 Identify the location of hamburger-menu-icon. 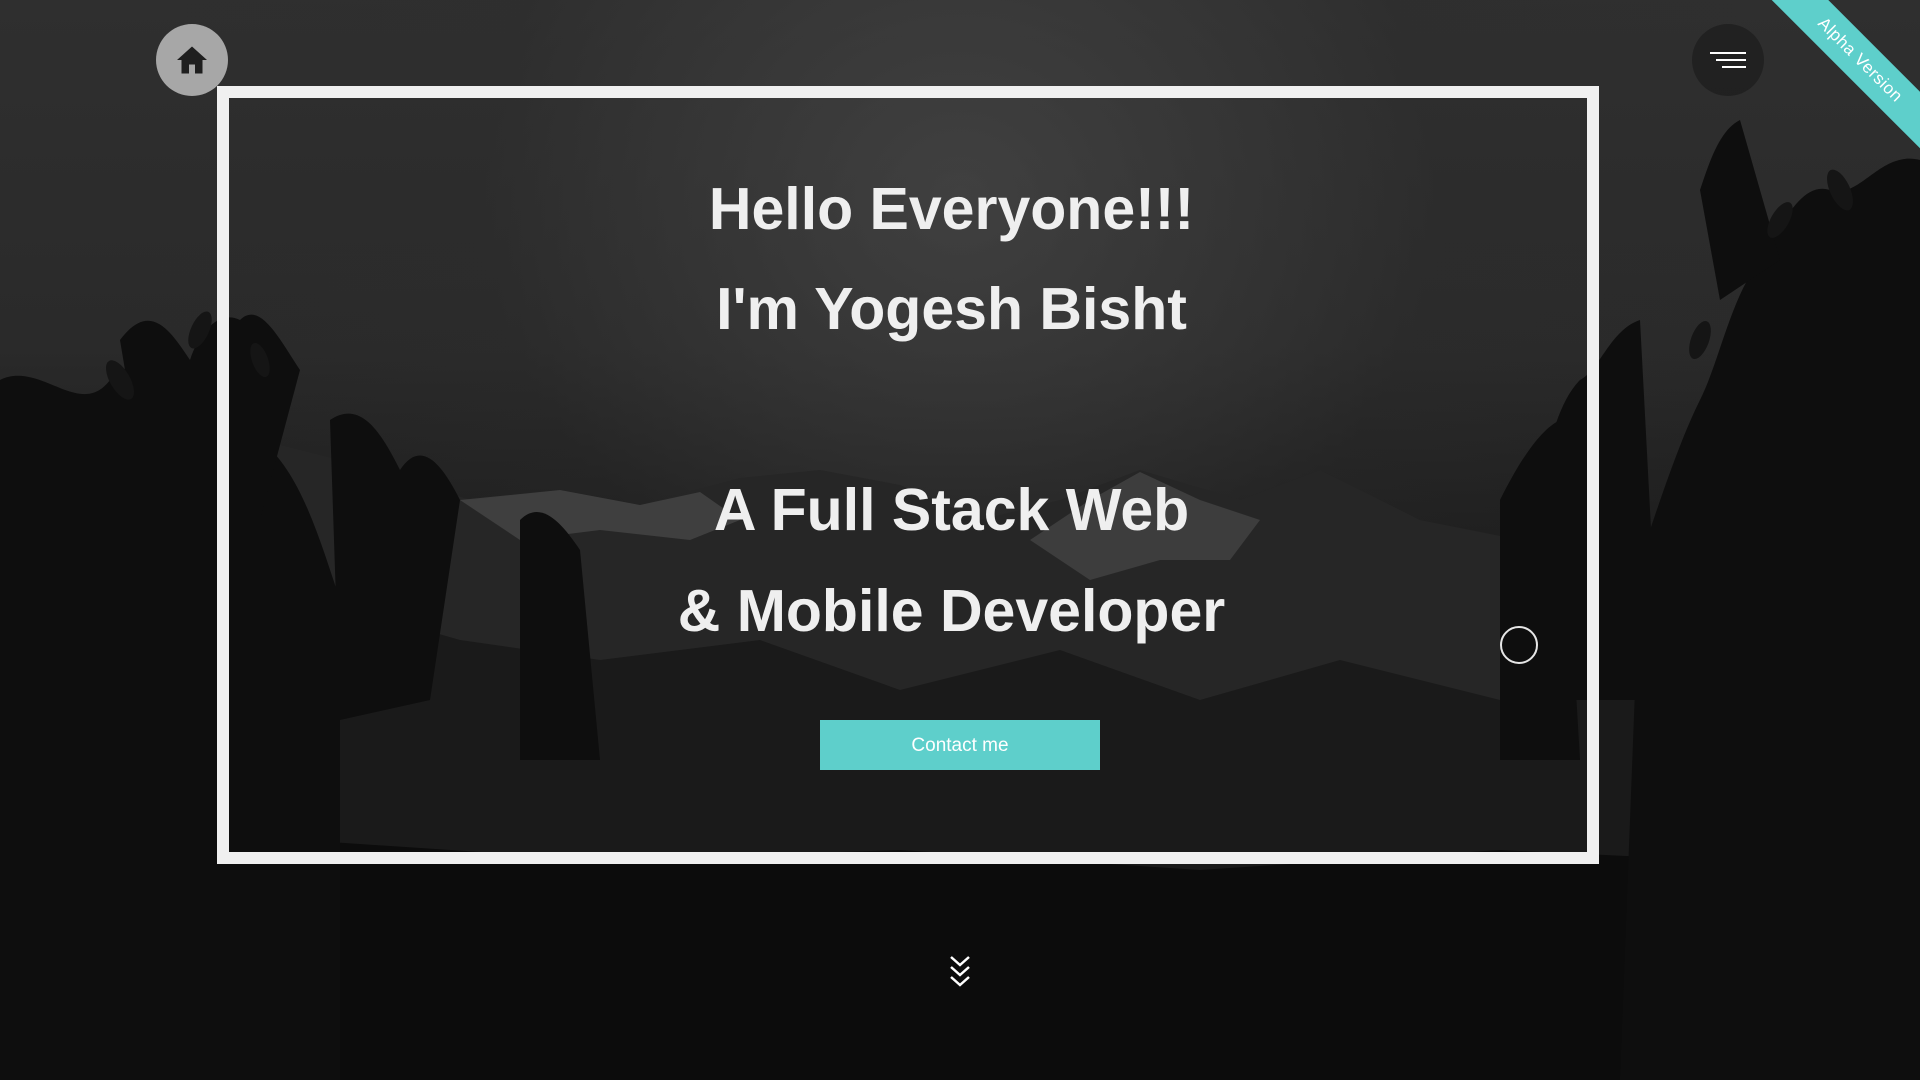
(1728, 60).